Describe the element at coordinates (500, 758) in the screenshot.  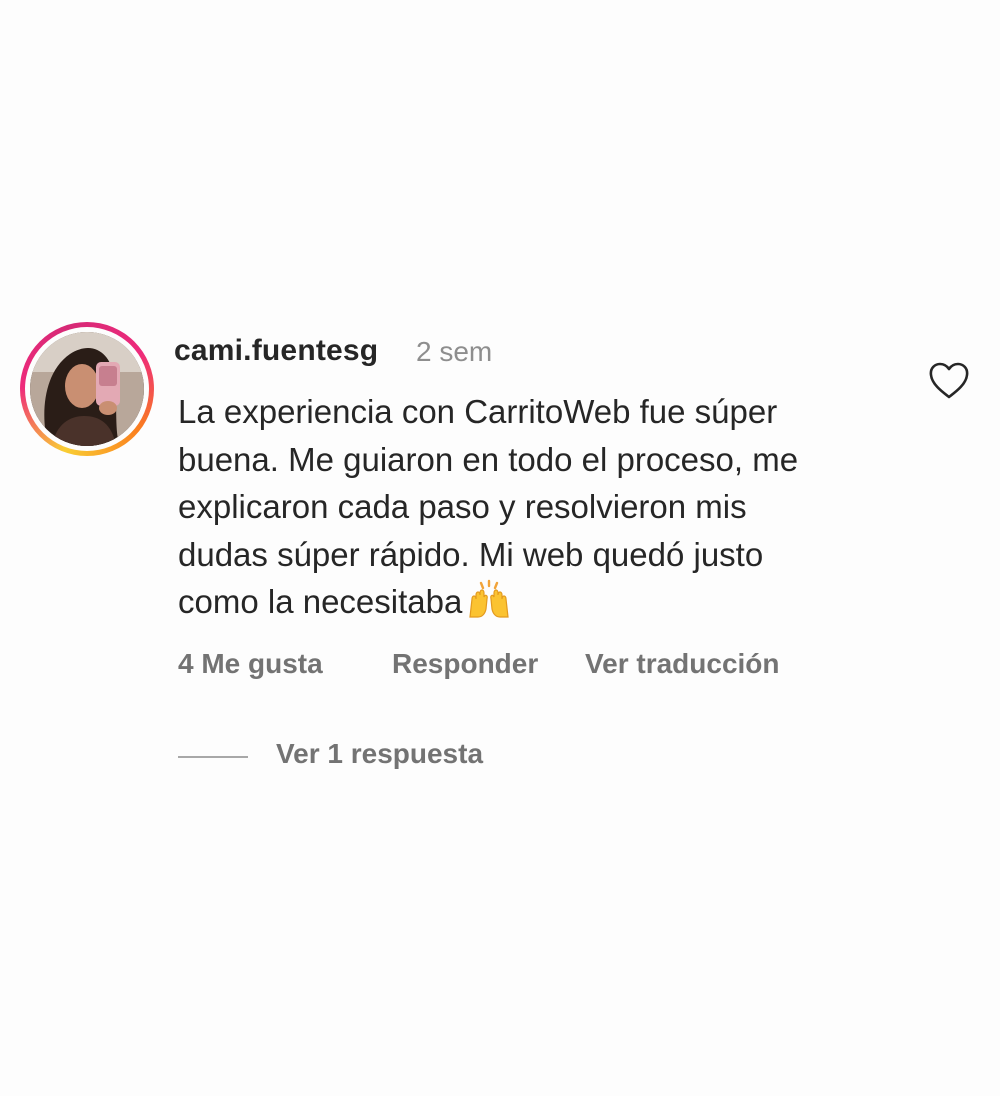
I see `view-replies-row: Ver 1 respuesta` at that location.